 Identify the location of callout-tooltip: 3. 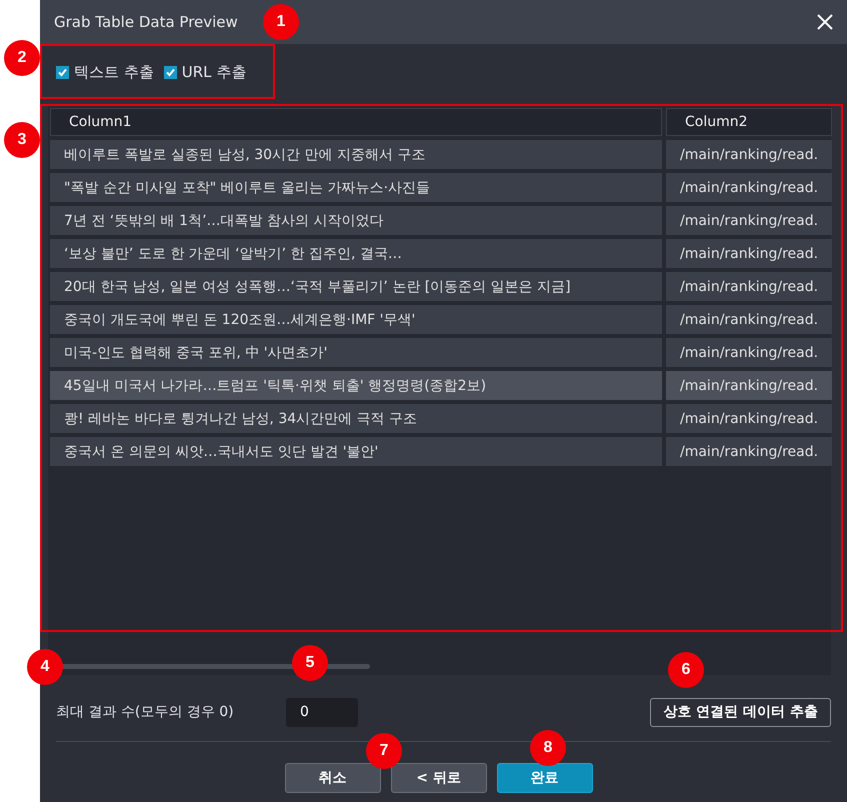
(22, 140).